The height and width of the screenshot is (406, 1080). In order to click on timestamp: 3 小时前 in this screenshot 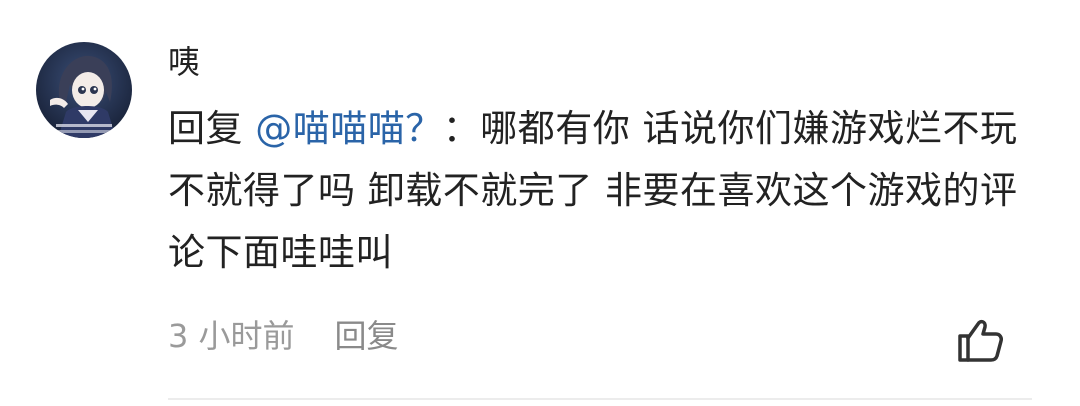, I will do `click(231, 336)`.